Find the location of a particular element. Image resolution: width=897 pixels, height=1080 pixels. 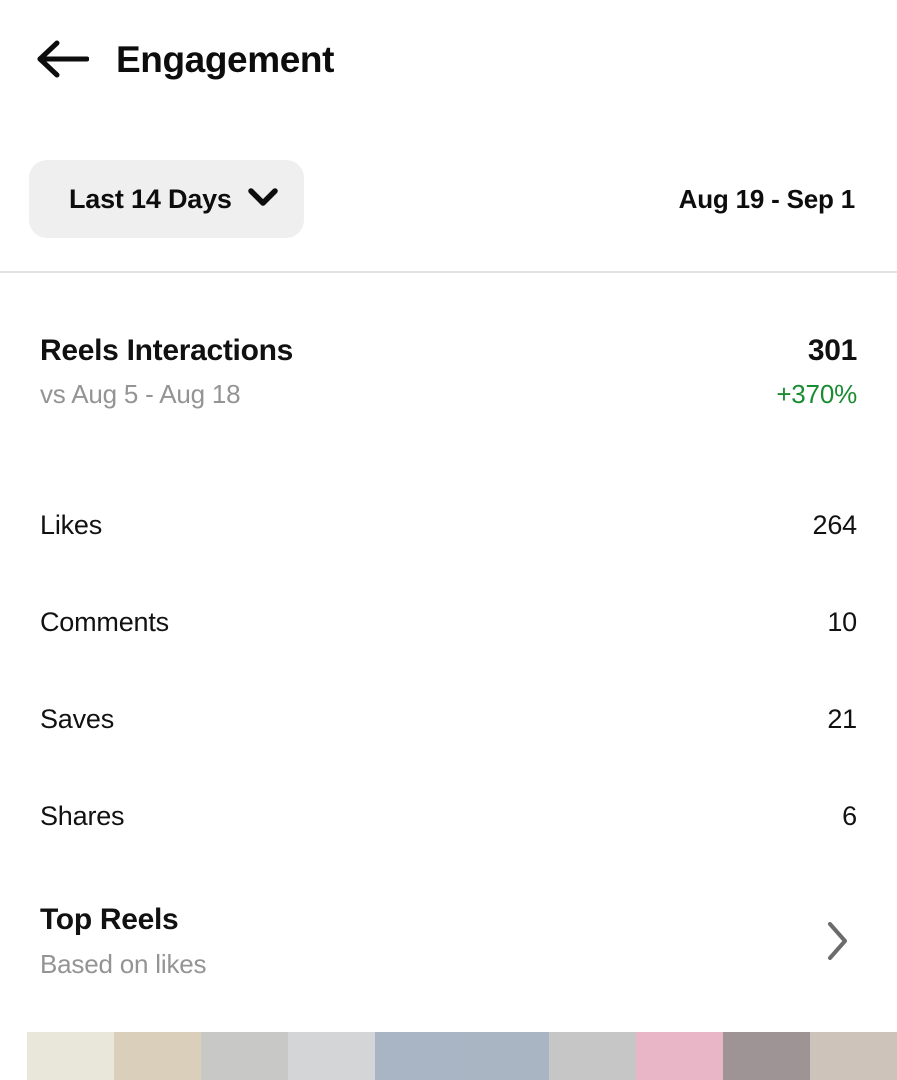

arrow-left-icon is located at coordinates (62, 59).